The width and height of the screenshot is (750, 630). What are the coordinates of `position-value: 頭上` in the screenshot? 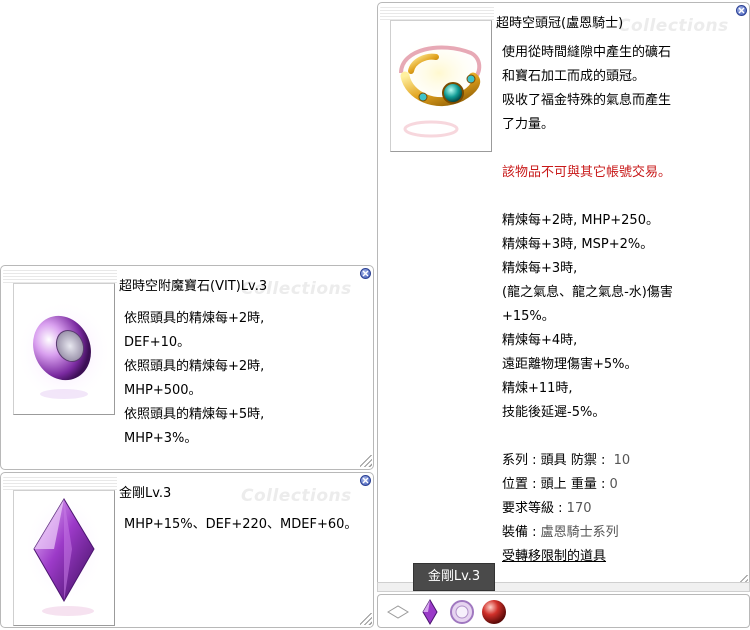 It's located at (553, 484).